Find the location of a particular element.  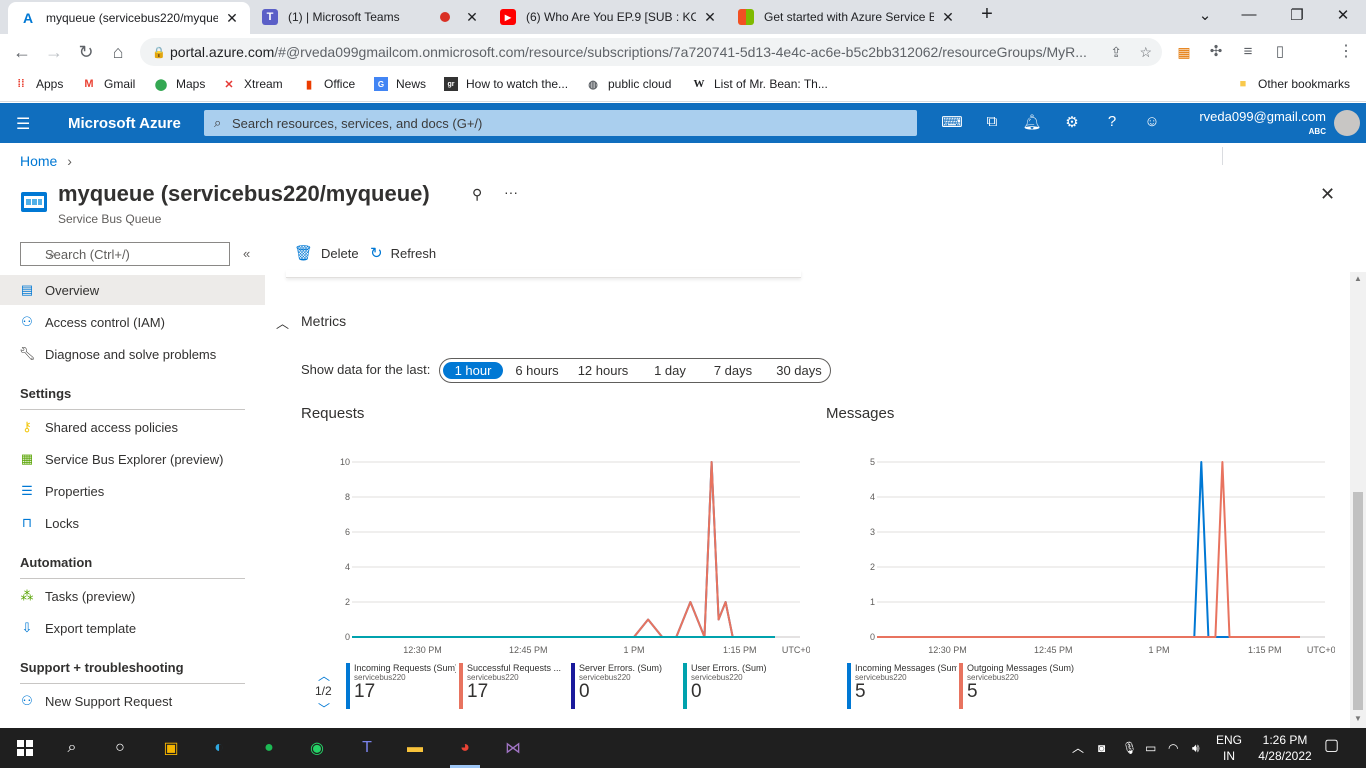

legend-next-icon: ﹀ is located at coordinates (324, 708).